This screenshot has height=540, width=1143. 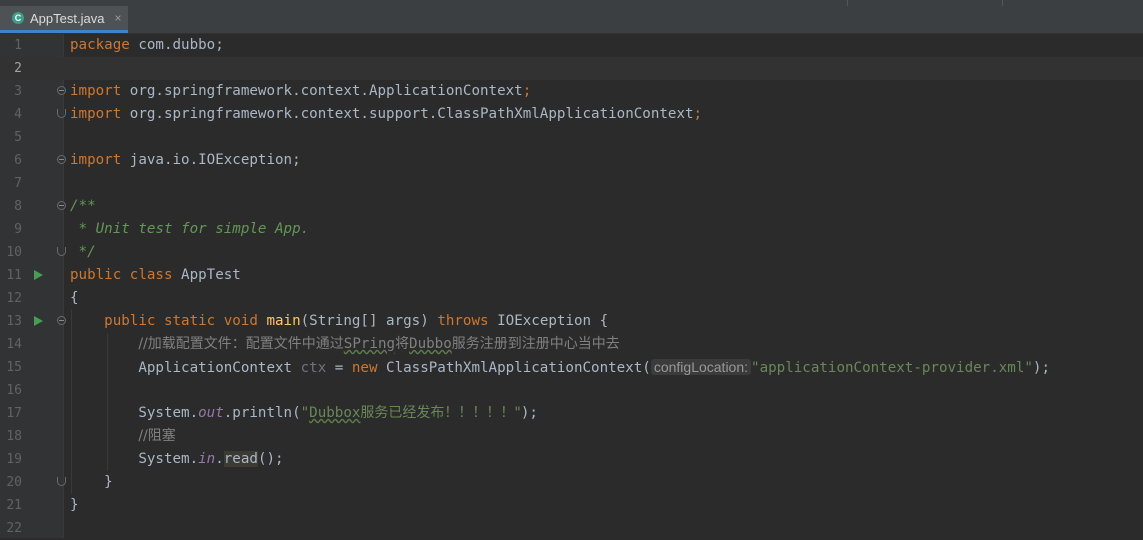 What do you see at coordinates (571, 390) in the screenshot?
I see `code-line: 16` at bounding box center [571, 390].